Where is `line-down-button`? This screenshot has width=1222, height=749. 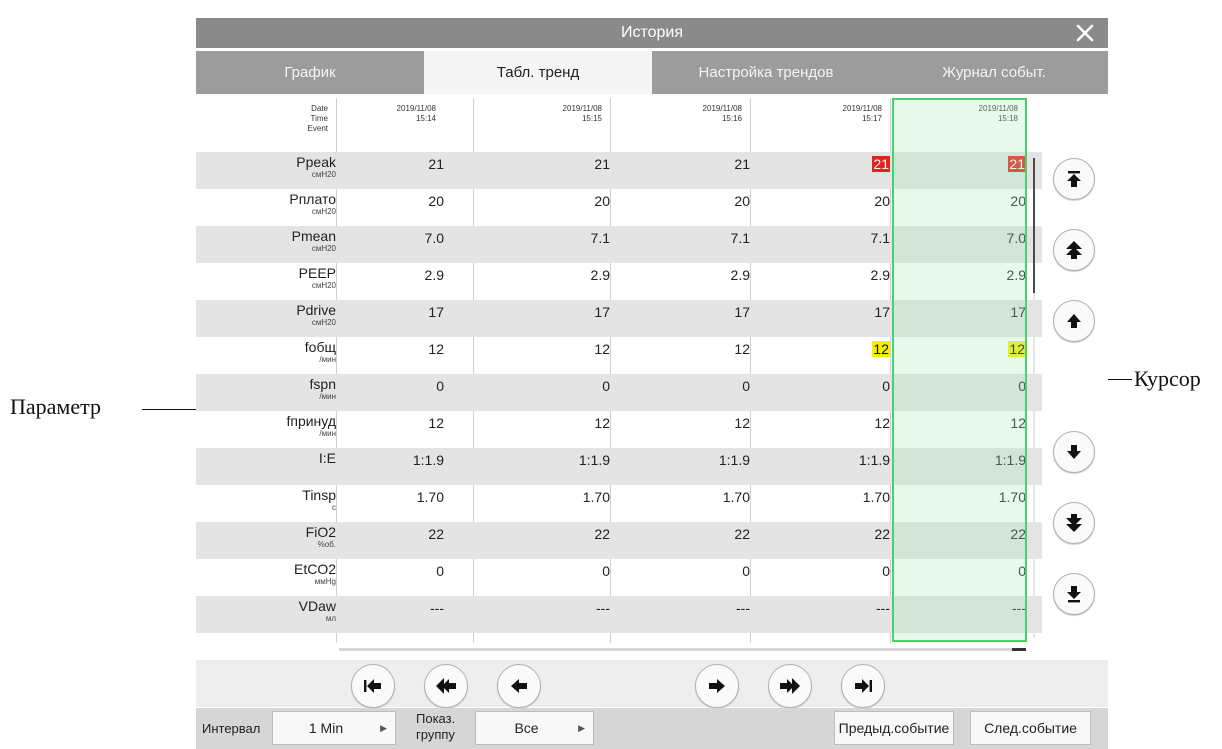 line-down-button is located at coordinates (1074, 452).